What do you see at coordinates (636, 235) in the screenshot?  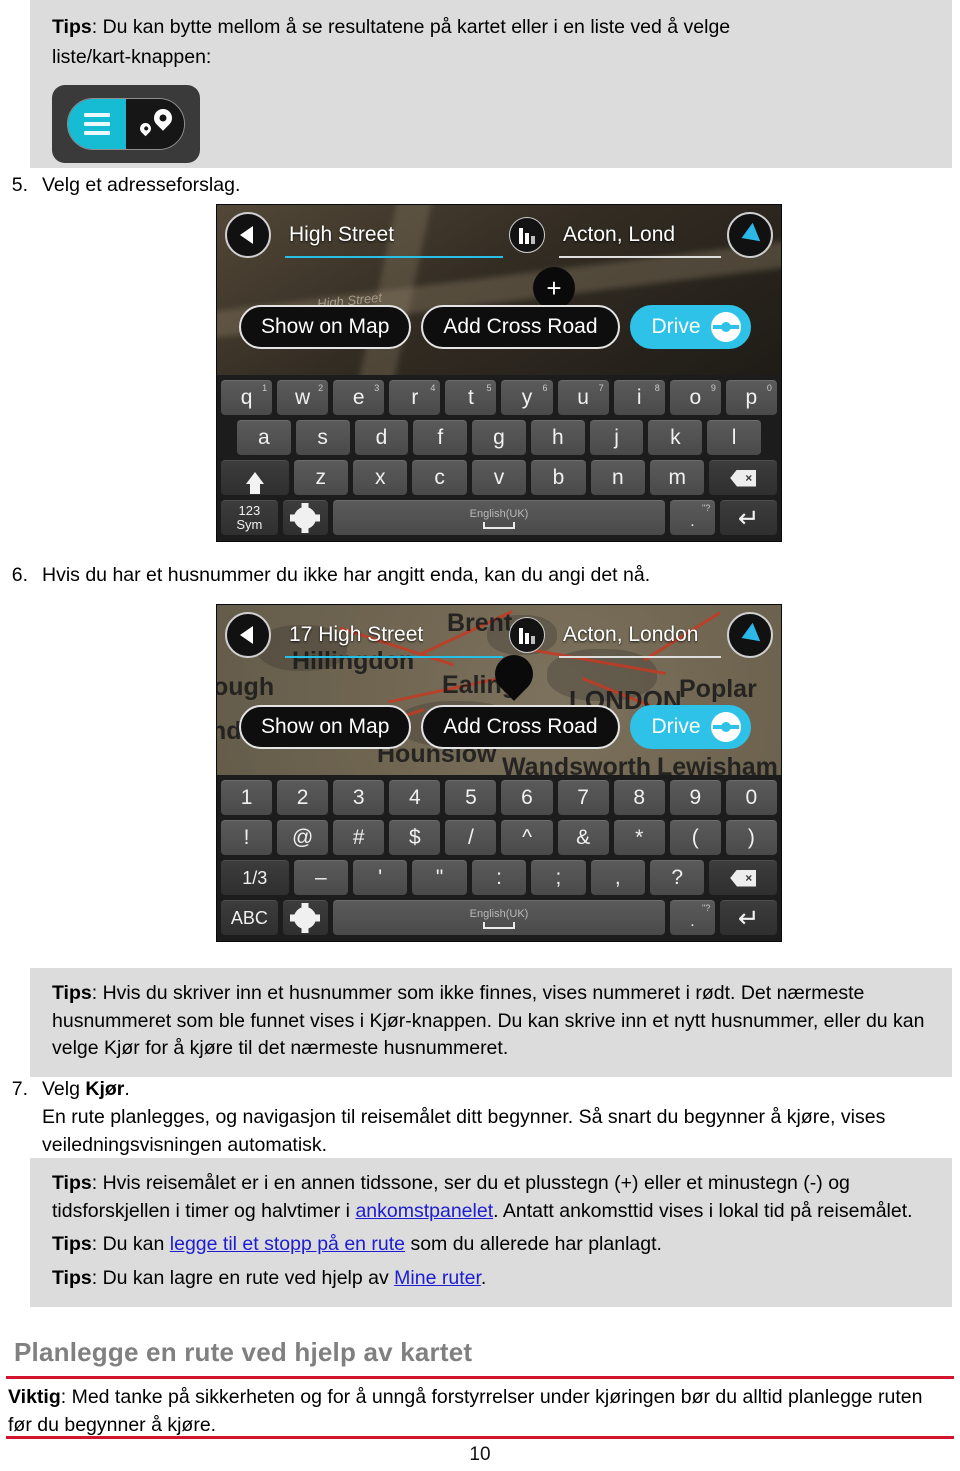 I see `city-input: Acton, Lond` at bounding box center [636, 235].